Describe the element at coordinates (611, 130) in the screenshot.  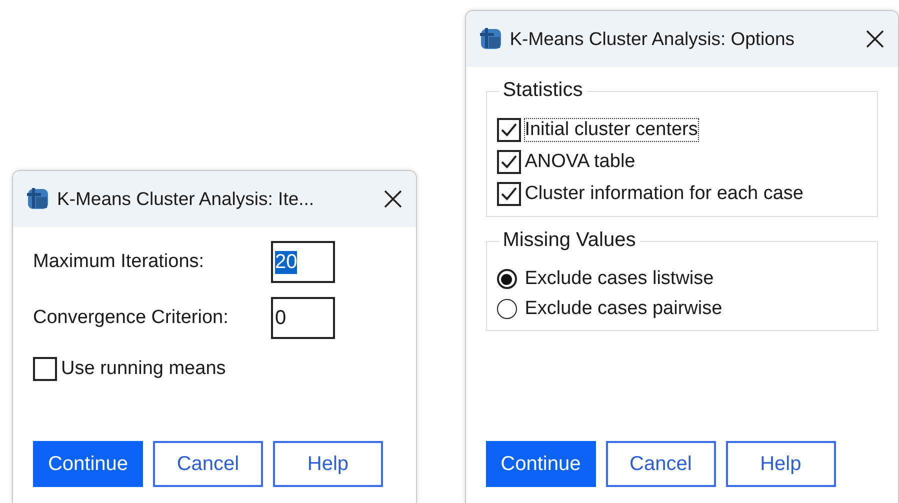
I see `checkbox-label: Initial cluster centers` at that location.